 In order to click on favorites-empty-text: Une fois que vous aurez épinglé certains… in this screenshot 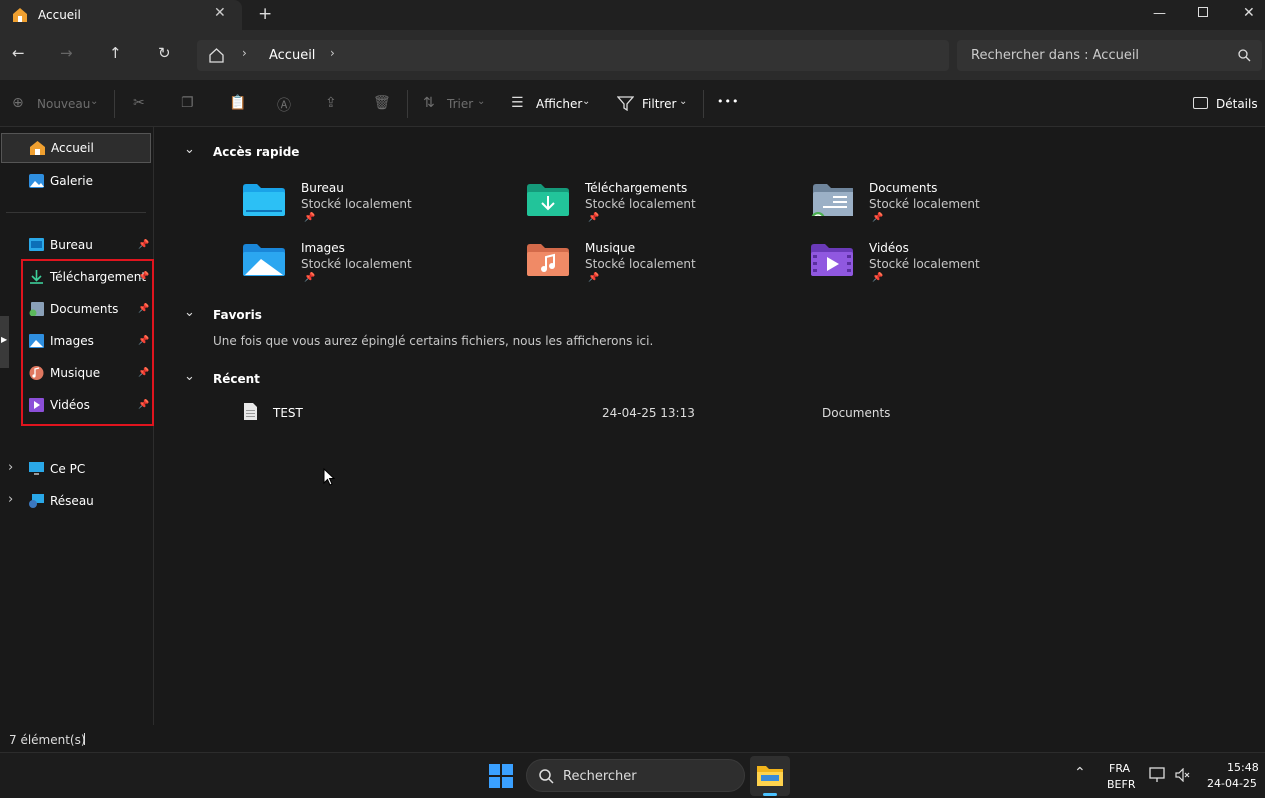, I will do `click(433, 341)`.